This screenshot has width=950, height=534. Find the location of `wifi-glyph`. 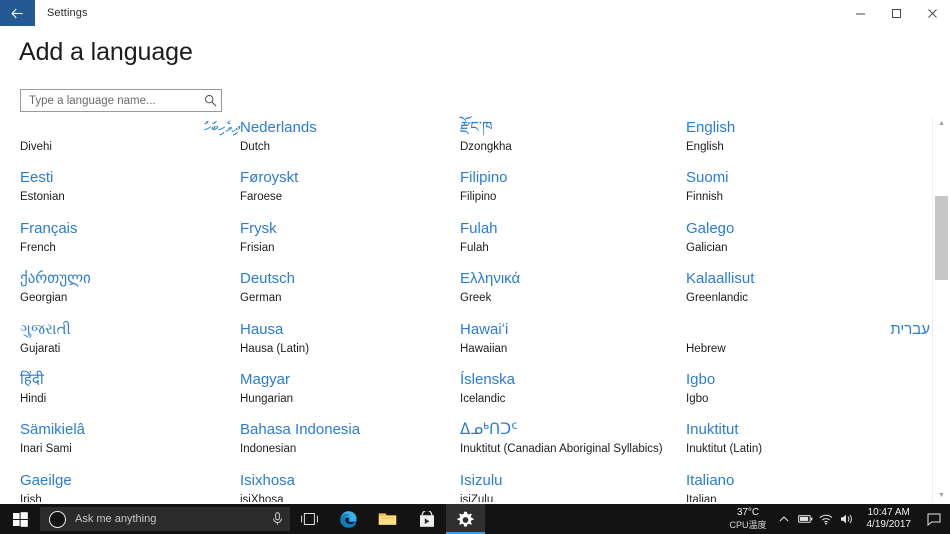

wifi-glyph is located at coordinates (826, 519).